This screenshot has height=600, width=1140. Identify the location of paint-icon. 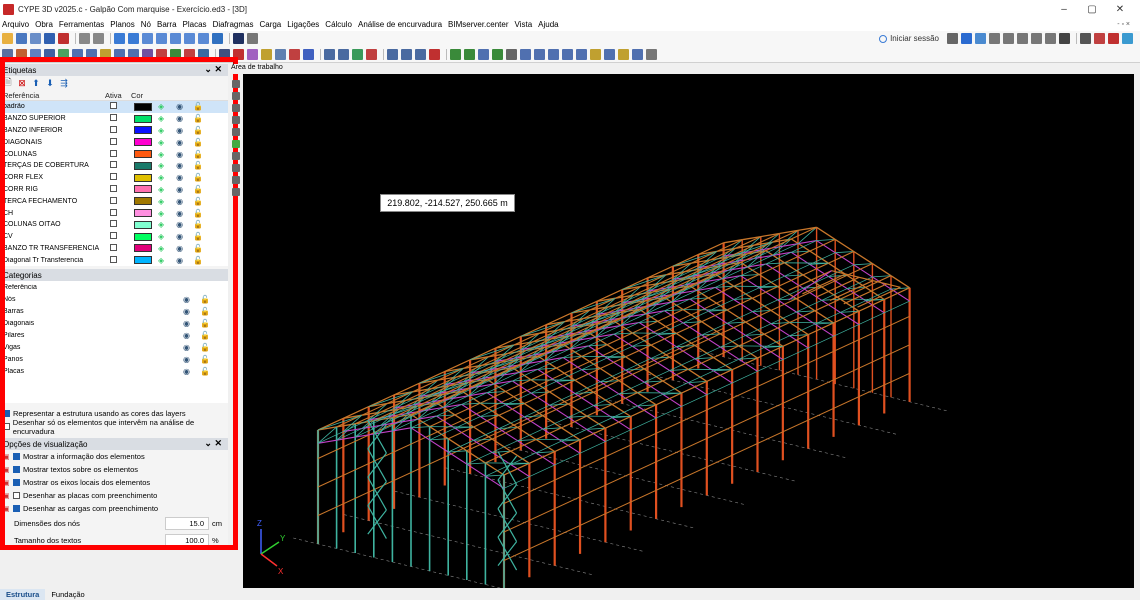
(236, 180).